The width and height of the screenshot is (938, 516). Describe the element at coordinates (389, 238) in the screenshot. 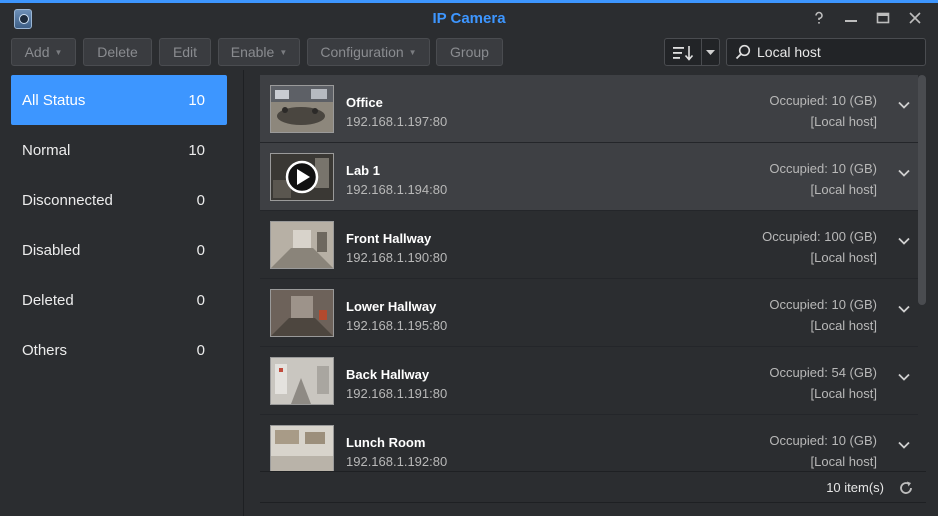

I see `camera-name: Front Hallway` at that location.